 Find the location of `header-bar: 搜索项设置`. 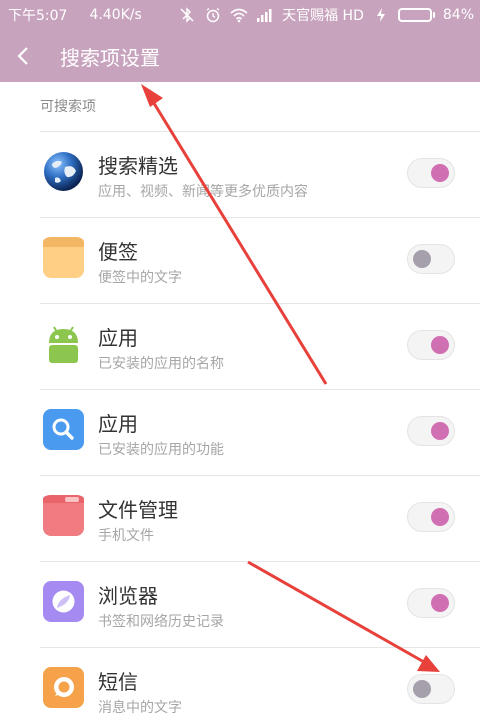

header-bar: 搜索项设置 is located at coordinates (240, 56).